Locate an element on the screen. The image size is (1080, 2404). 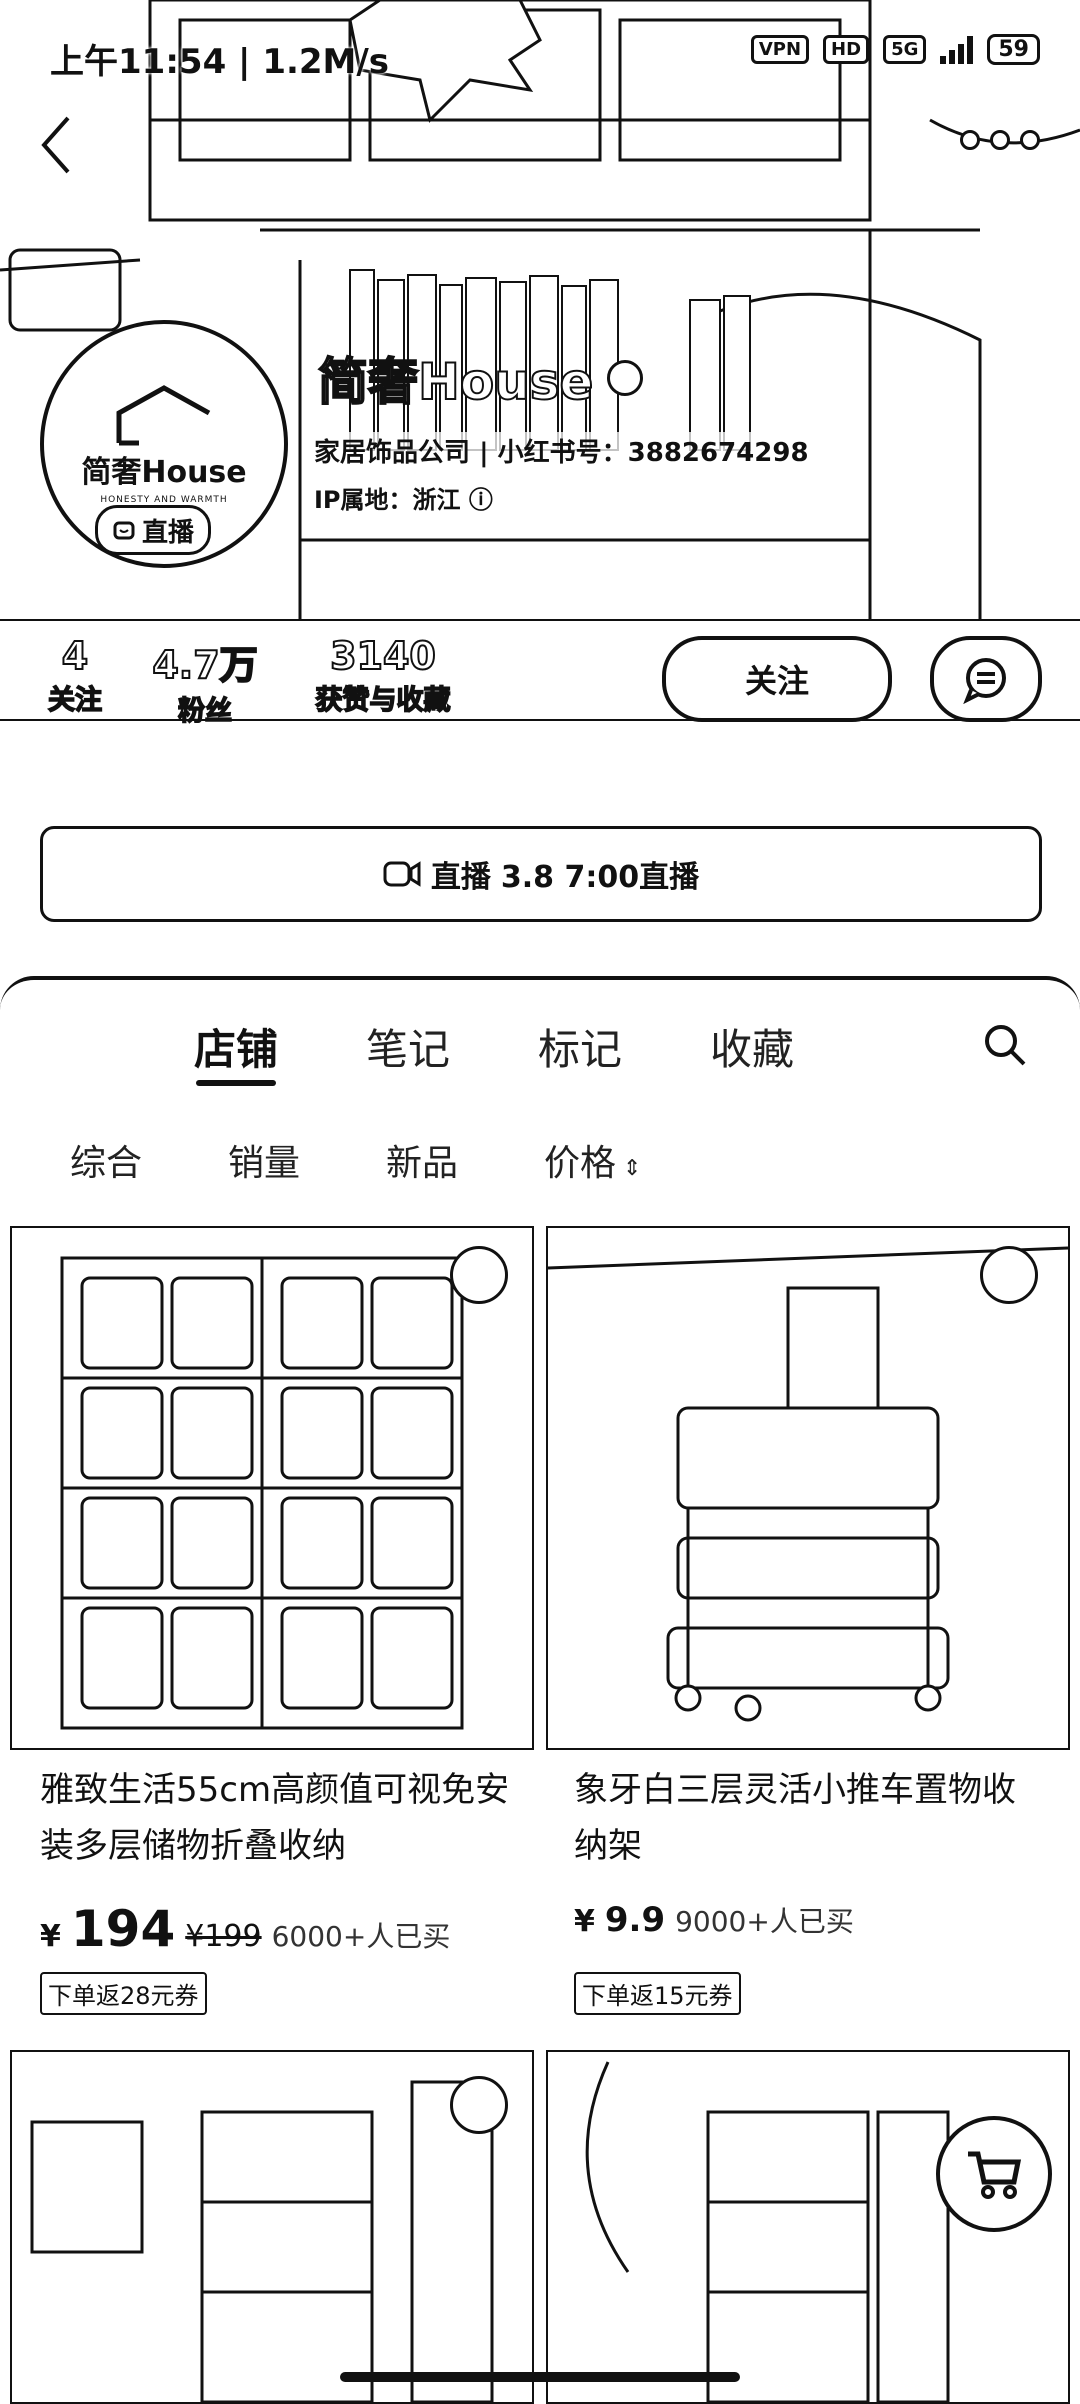
profile-name: 简奢House is located at coordinates (480, 378).